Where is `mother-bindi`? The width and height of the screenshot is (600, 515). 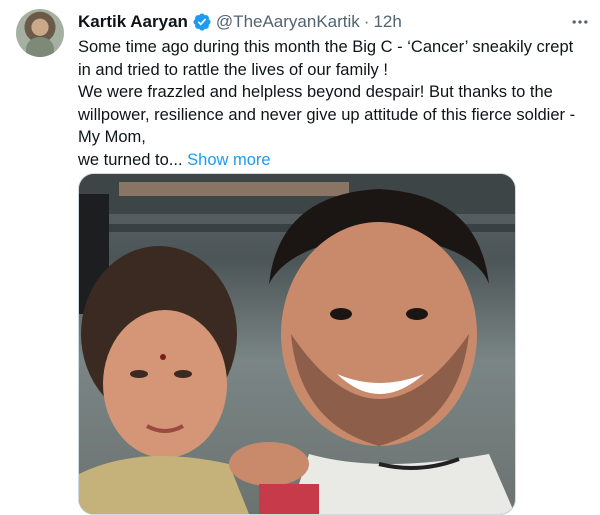
mother-bindi is located at coordinates (163, 357).